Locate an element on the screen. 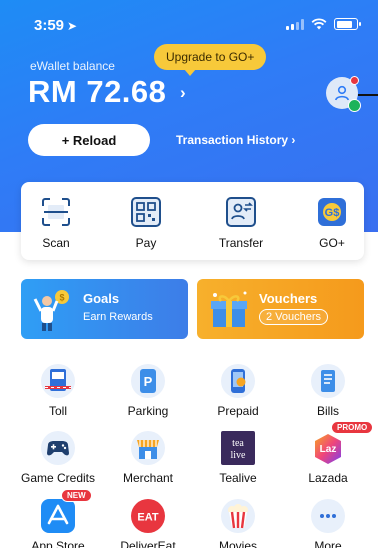 The width and height of the screenshot is (378, 548). more-services: More is located at coordinates (328, 523).